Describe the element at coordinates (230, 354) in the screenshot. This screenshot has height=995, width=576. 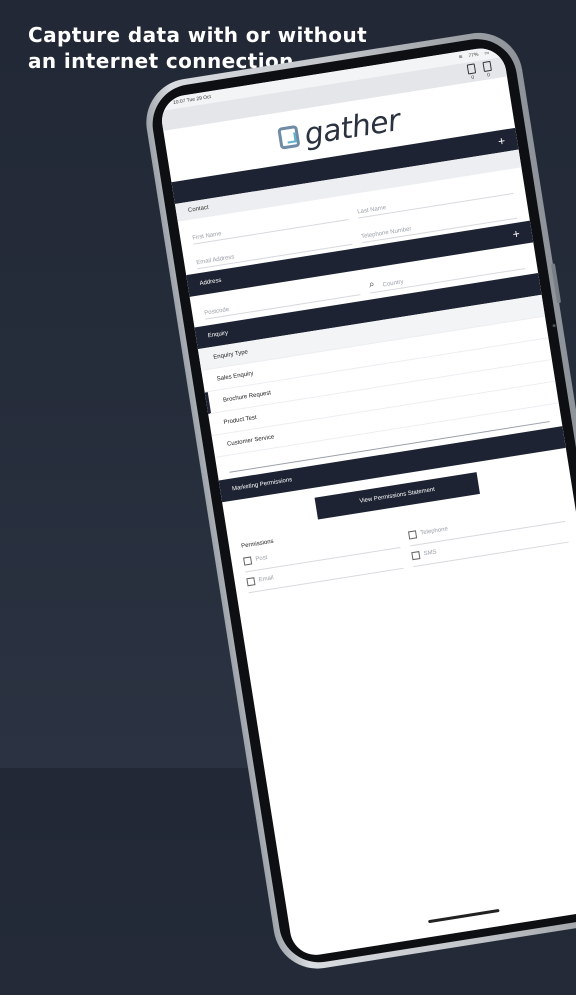
I see `enquiry-type-label: Enquiry Type` at that location.